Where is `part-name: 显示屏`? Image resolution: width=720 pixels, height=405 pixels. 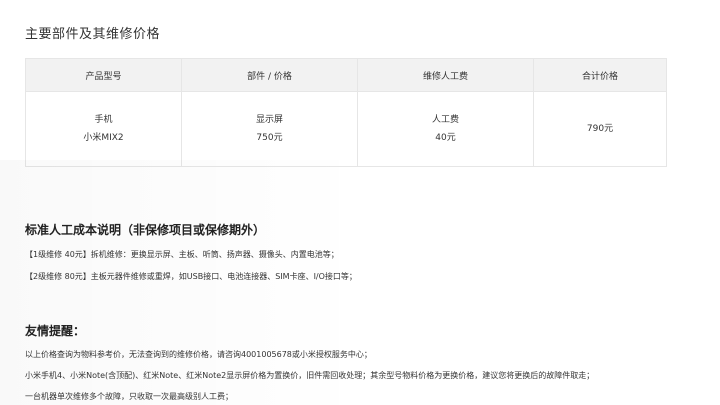
part-name: 显示屏 is located at coordinates (269, 120).